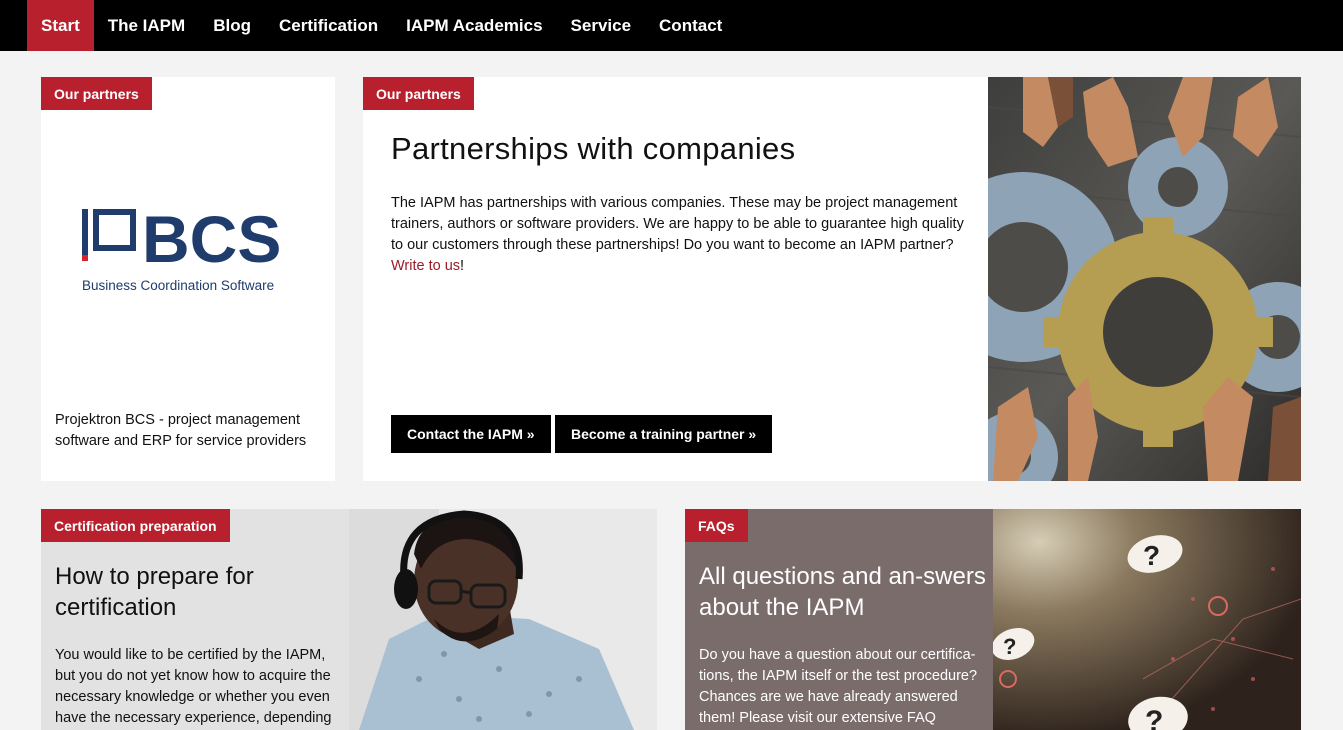 The image size is (1343, 730). What do you see at coordinates (418, 93) in the screenshot?
I see `partnerships-tag: Our partners` at bounding box center [418, 93].